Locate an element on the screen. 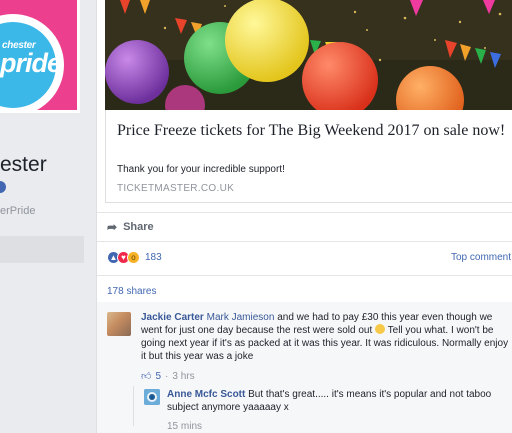  comment-time: 3 hrs is located at coordinates (183, 376).